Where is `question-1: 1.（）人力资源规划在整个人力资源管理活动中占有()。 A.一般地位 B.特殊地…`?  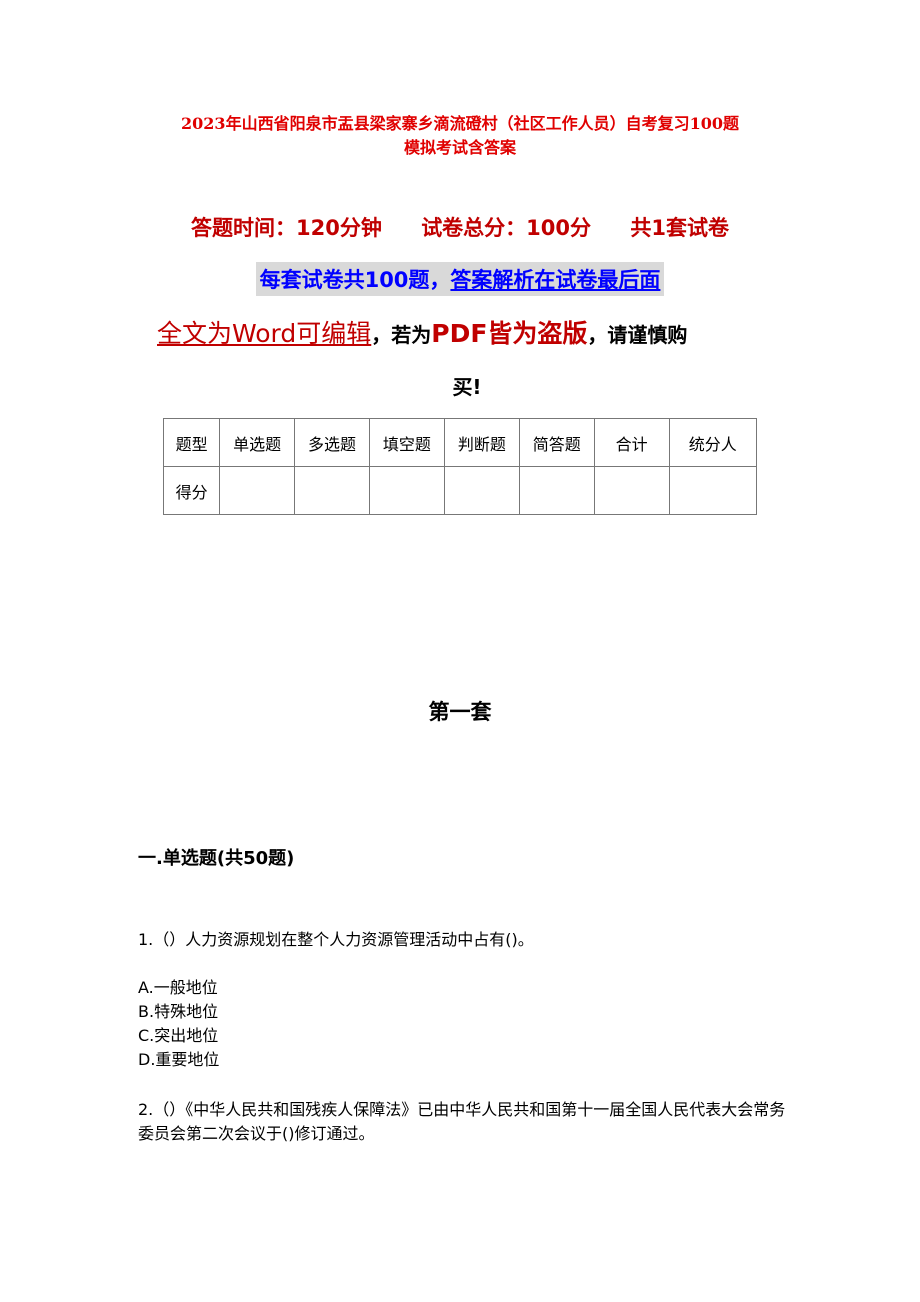
question-1: 1.（）人力资源规划在整个人力资源管理活动中占有()。 A.一般地位 B.特殊地… is located at coordinates (468, 1000).